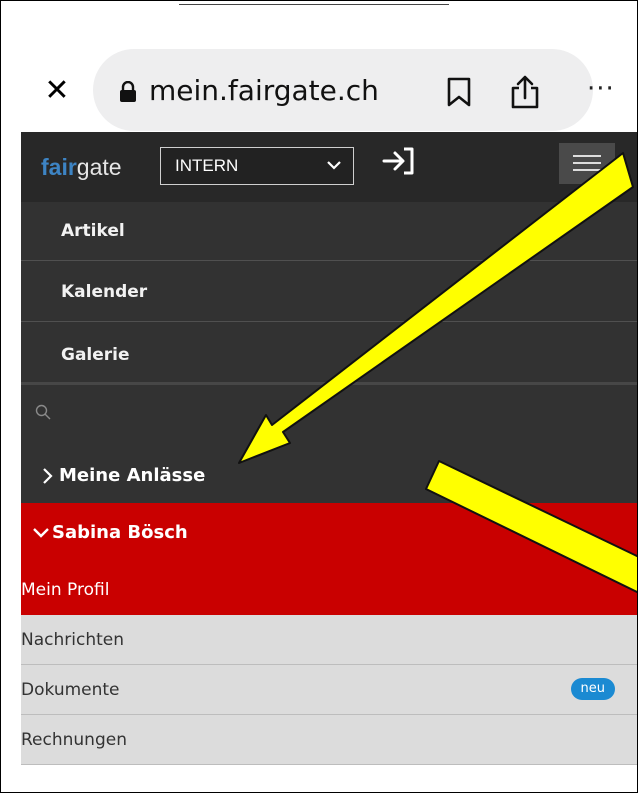 The height and width of the screenshot is (793, 638). I want to click on fairgate-logo: fairgate, so click(81, 167).